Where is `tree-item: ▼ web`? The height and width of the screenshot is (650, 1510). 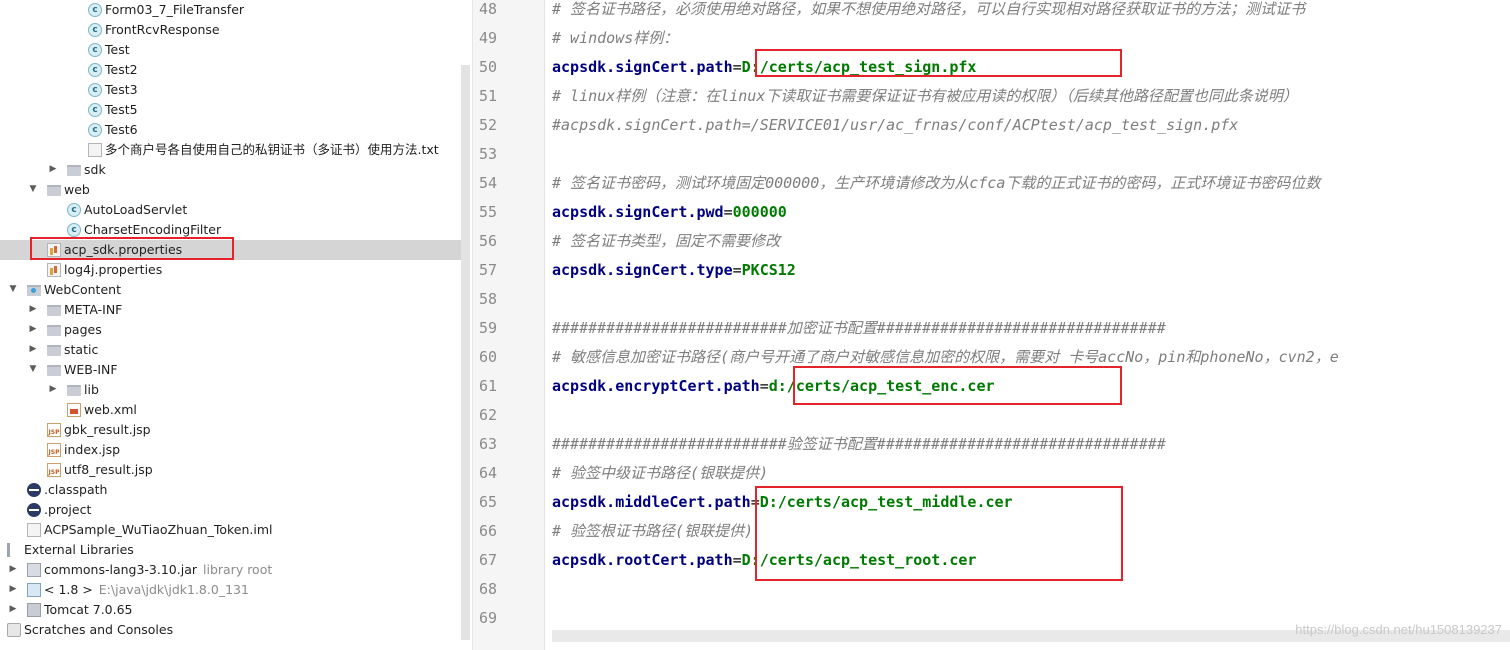
tree-item: ▼ web is located at coordinates (230, 190).